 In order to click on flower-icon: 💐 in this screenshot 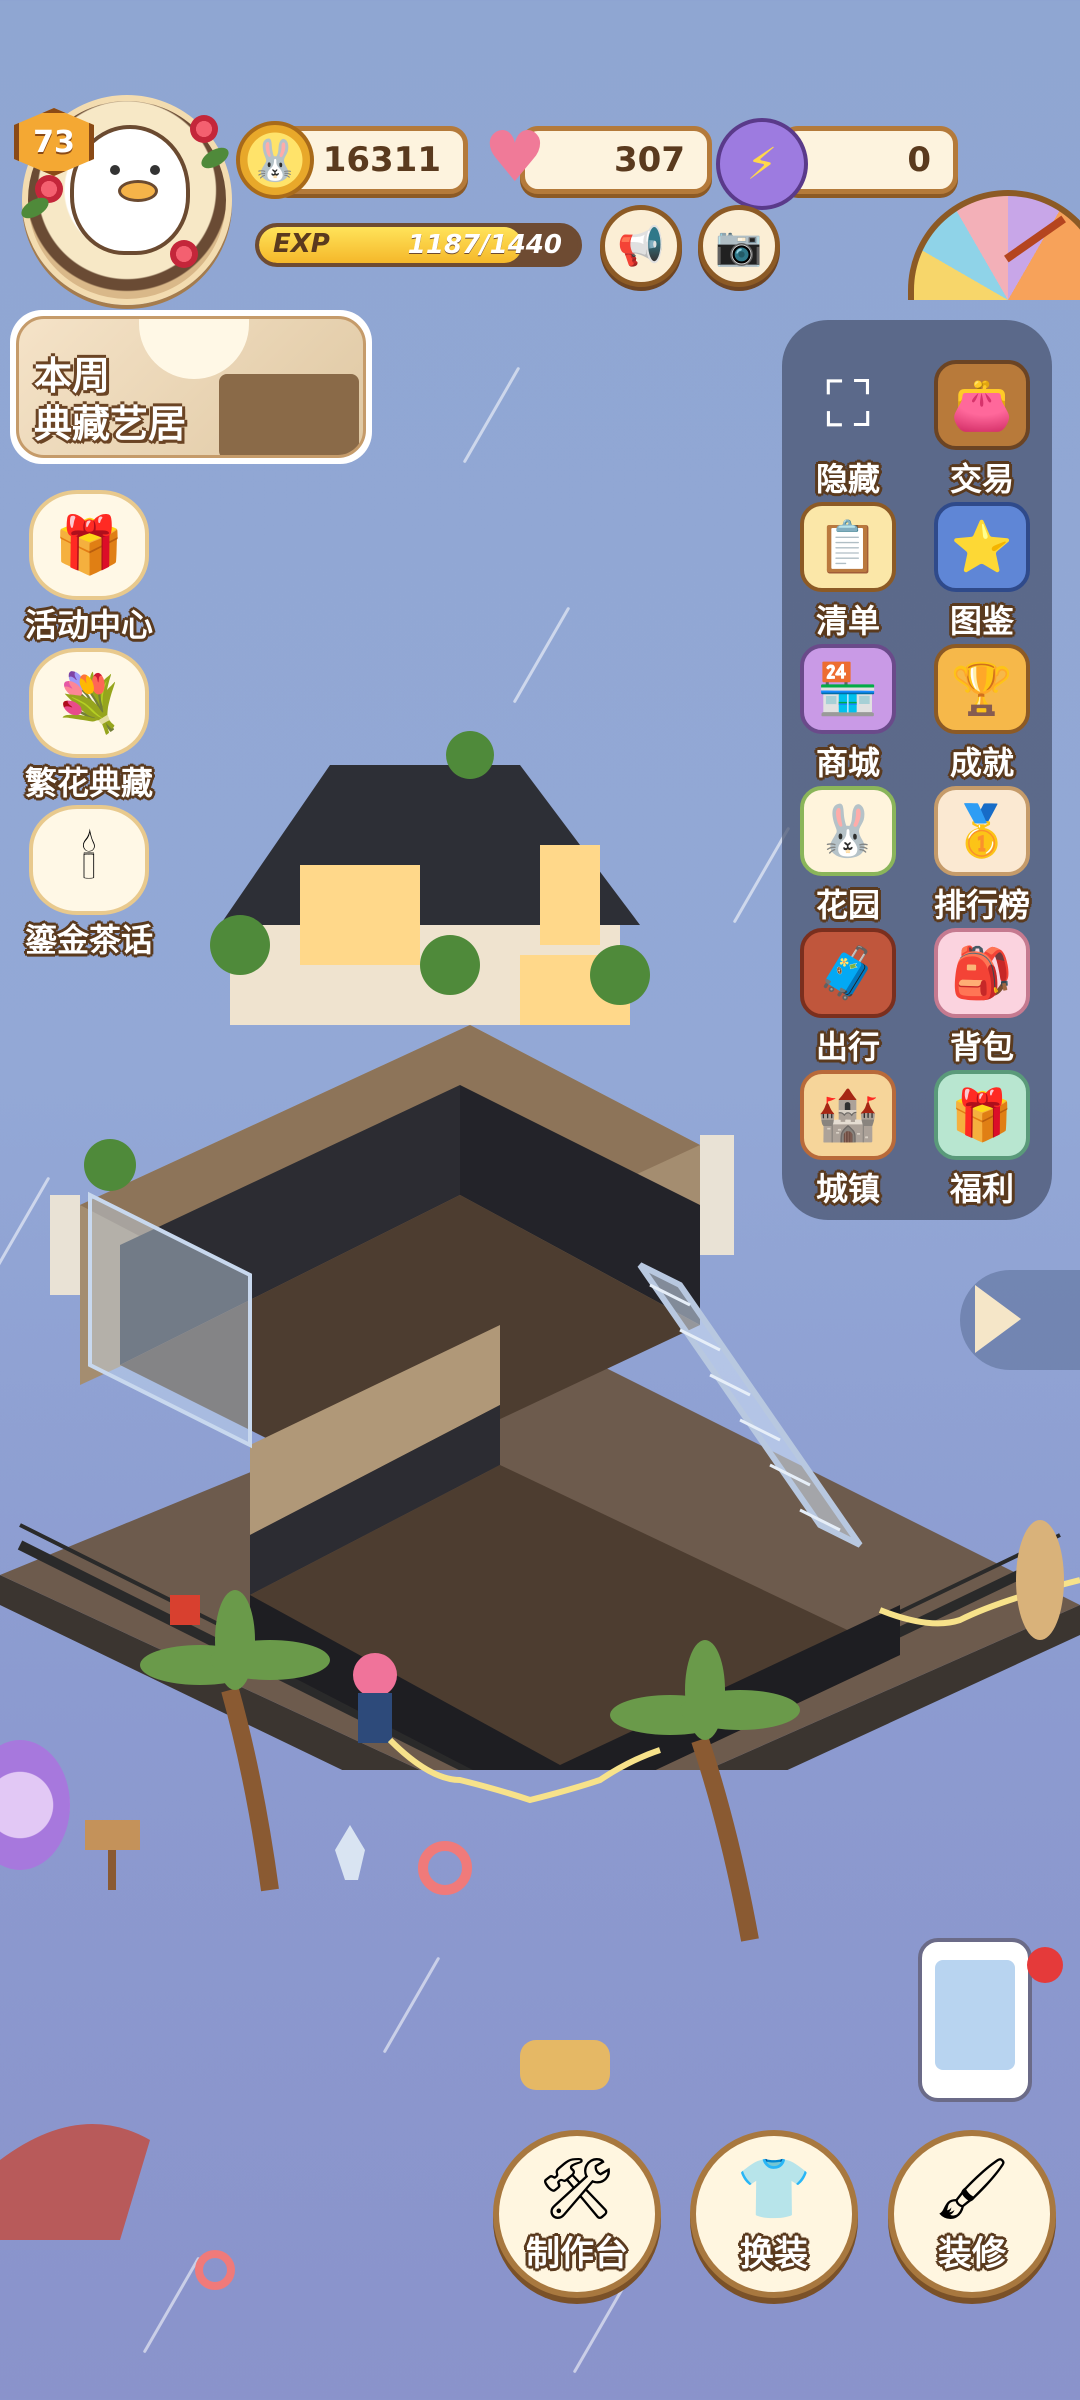, I will do `click(89, 703)`.